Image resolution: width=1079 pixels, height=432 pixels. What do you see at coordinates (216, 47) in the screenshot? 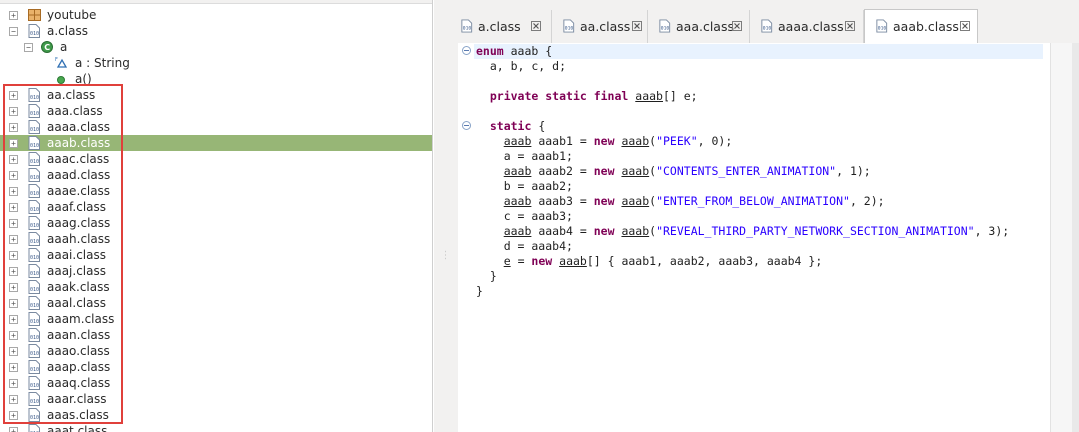
I see `tree-item-class-a: − C a` at bounding box center [216, 47].